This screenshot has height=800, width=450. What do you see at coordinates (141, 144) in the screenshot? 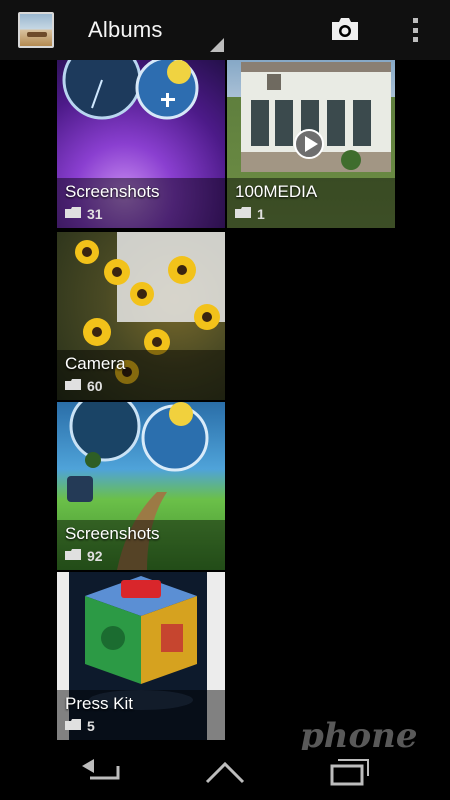
I see `album-tile: Screenshots 31` at bounding box center [141, 144].